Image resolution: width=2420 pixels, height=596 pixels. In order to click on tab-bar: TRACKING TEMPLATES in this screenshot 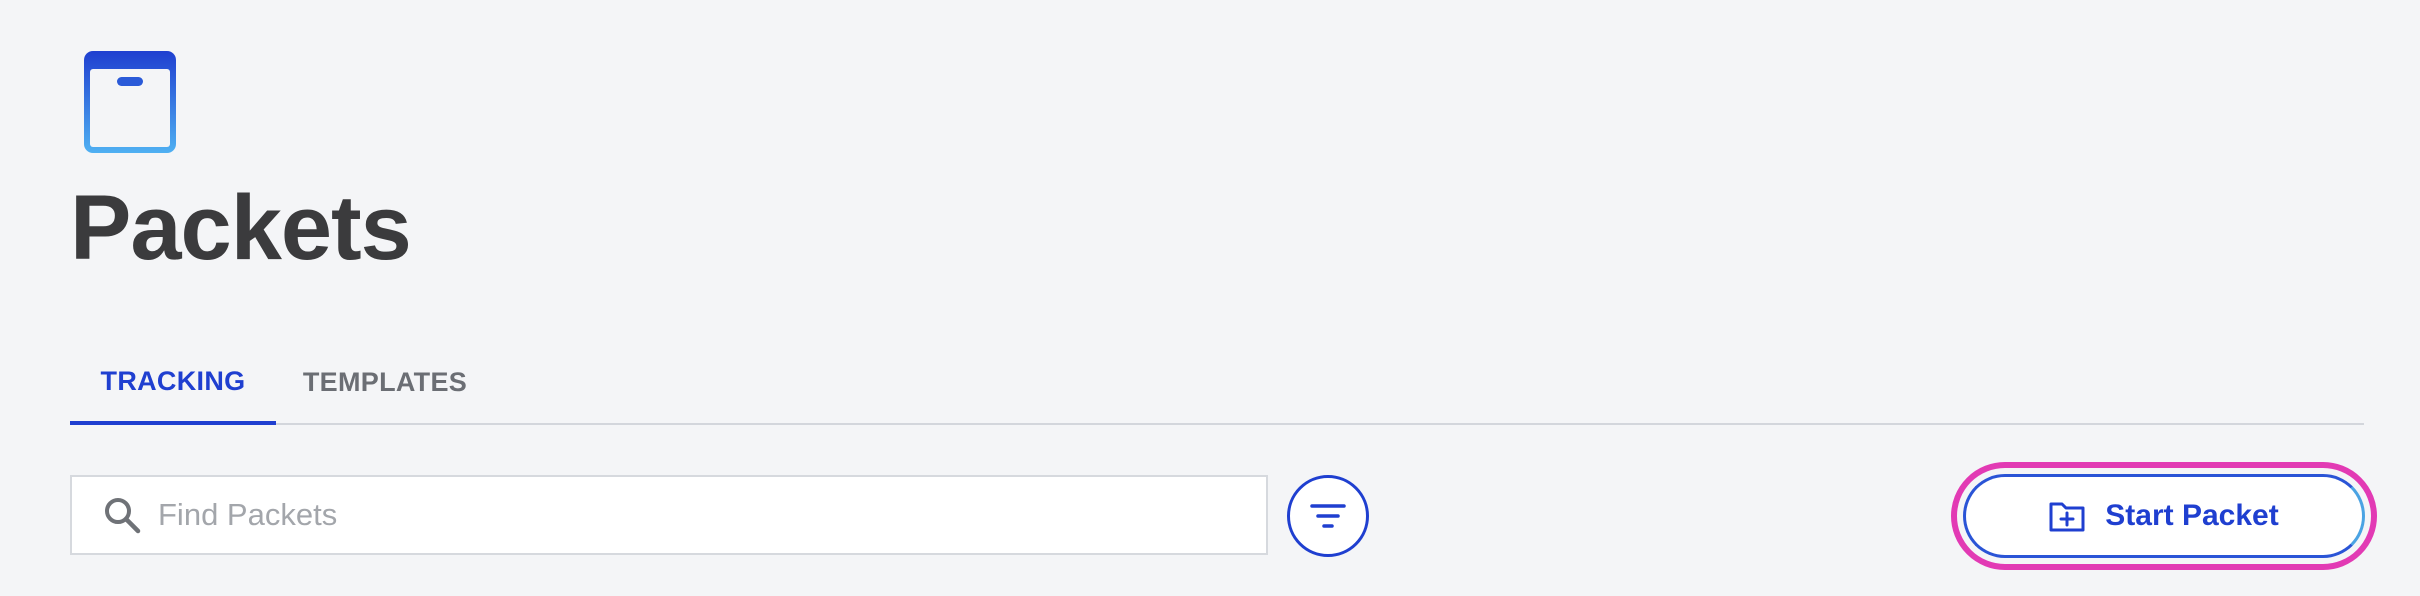, I will do `click(1217, 383)`.